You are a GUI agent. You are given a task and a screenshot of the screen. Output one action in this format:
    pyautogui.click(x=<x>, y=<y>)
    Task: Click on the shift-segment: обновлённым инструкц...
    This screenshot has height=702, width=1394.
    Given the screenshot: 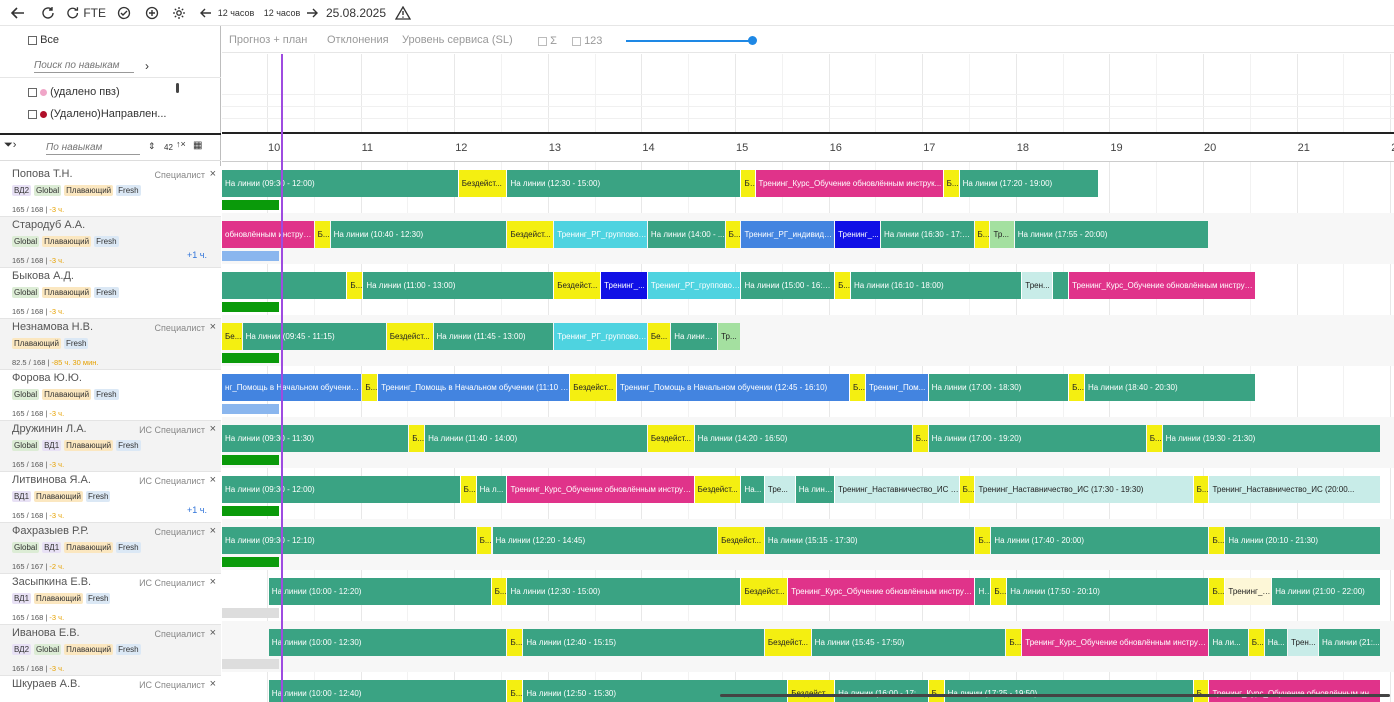 What is the action you would take?
    pyautogui.click(x=268, y=234)
    